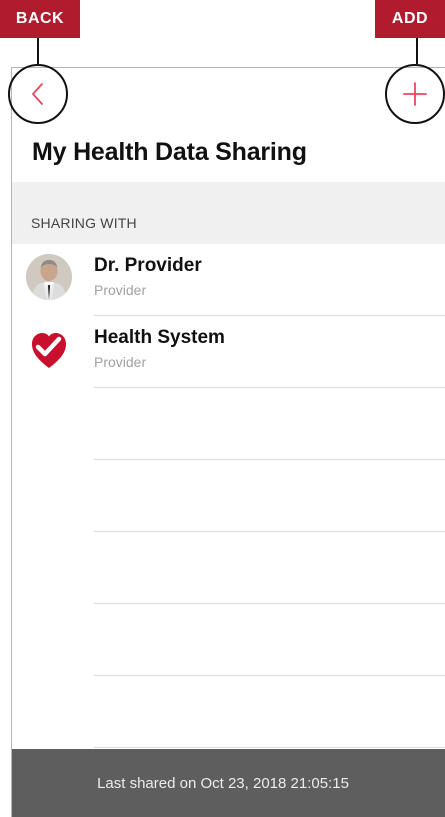 This screenshot has height=817, width=445. I want to click on plus-icon, so click(415, 94).